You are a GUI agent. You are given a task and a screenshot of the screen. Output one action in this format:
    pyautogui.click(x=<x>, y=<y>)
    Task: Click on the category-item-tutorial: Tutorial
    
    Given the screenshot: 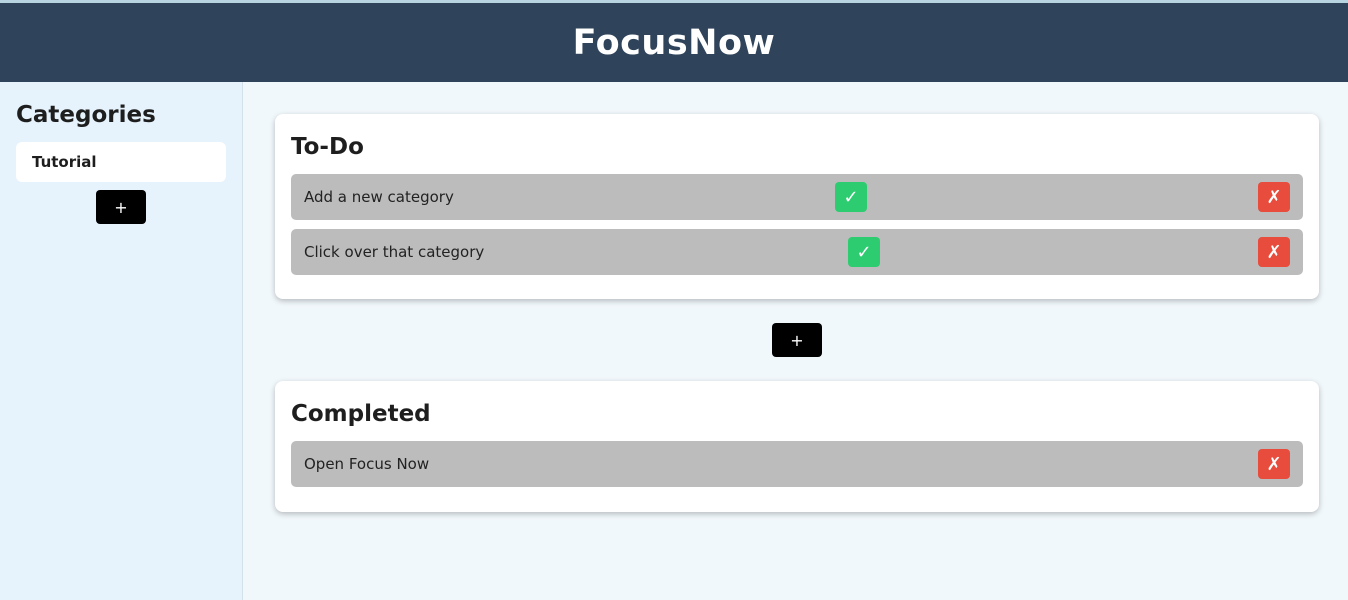 What is the action you would take?
    pyautogui.click(x=121, y=162)
    